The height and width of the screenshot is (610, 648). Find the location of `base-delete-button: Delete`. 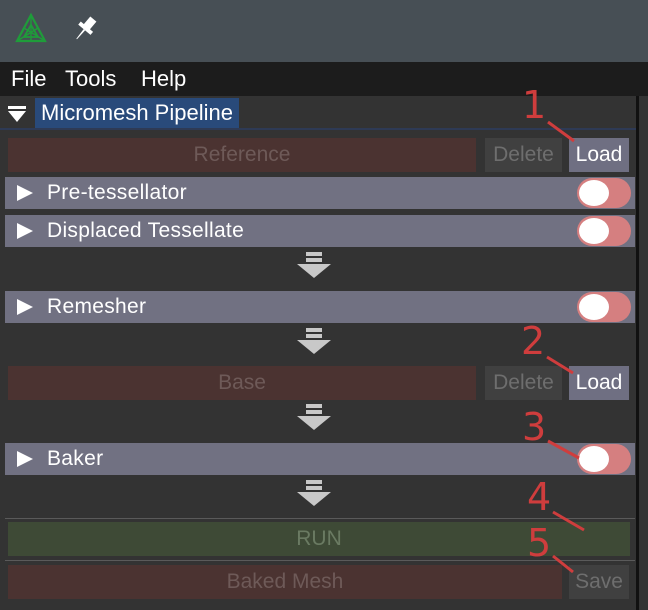

base-delete-button: Delete is located at coordinates (523, 383).